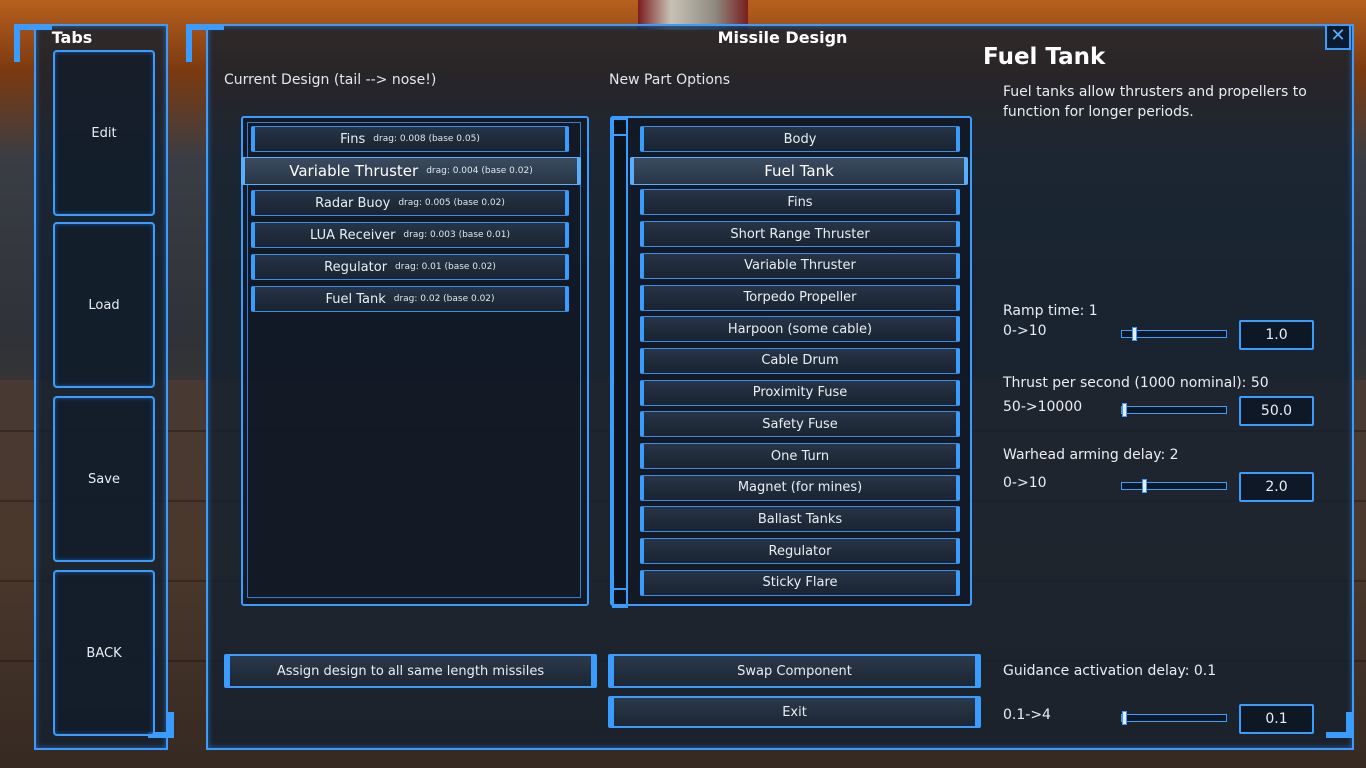 Image resolution: width=1366 pixels, height=768 pixels. I want to click on current-design-item: Fins drag: 0.008 (base 0.05), so click(410, 139).